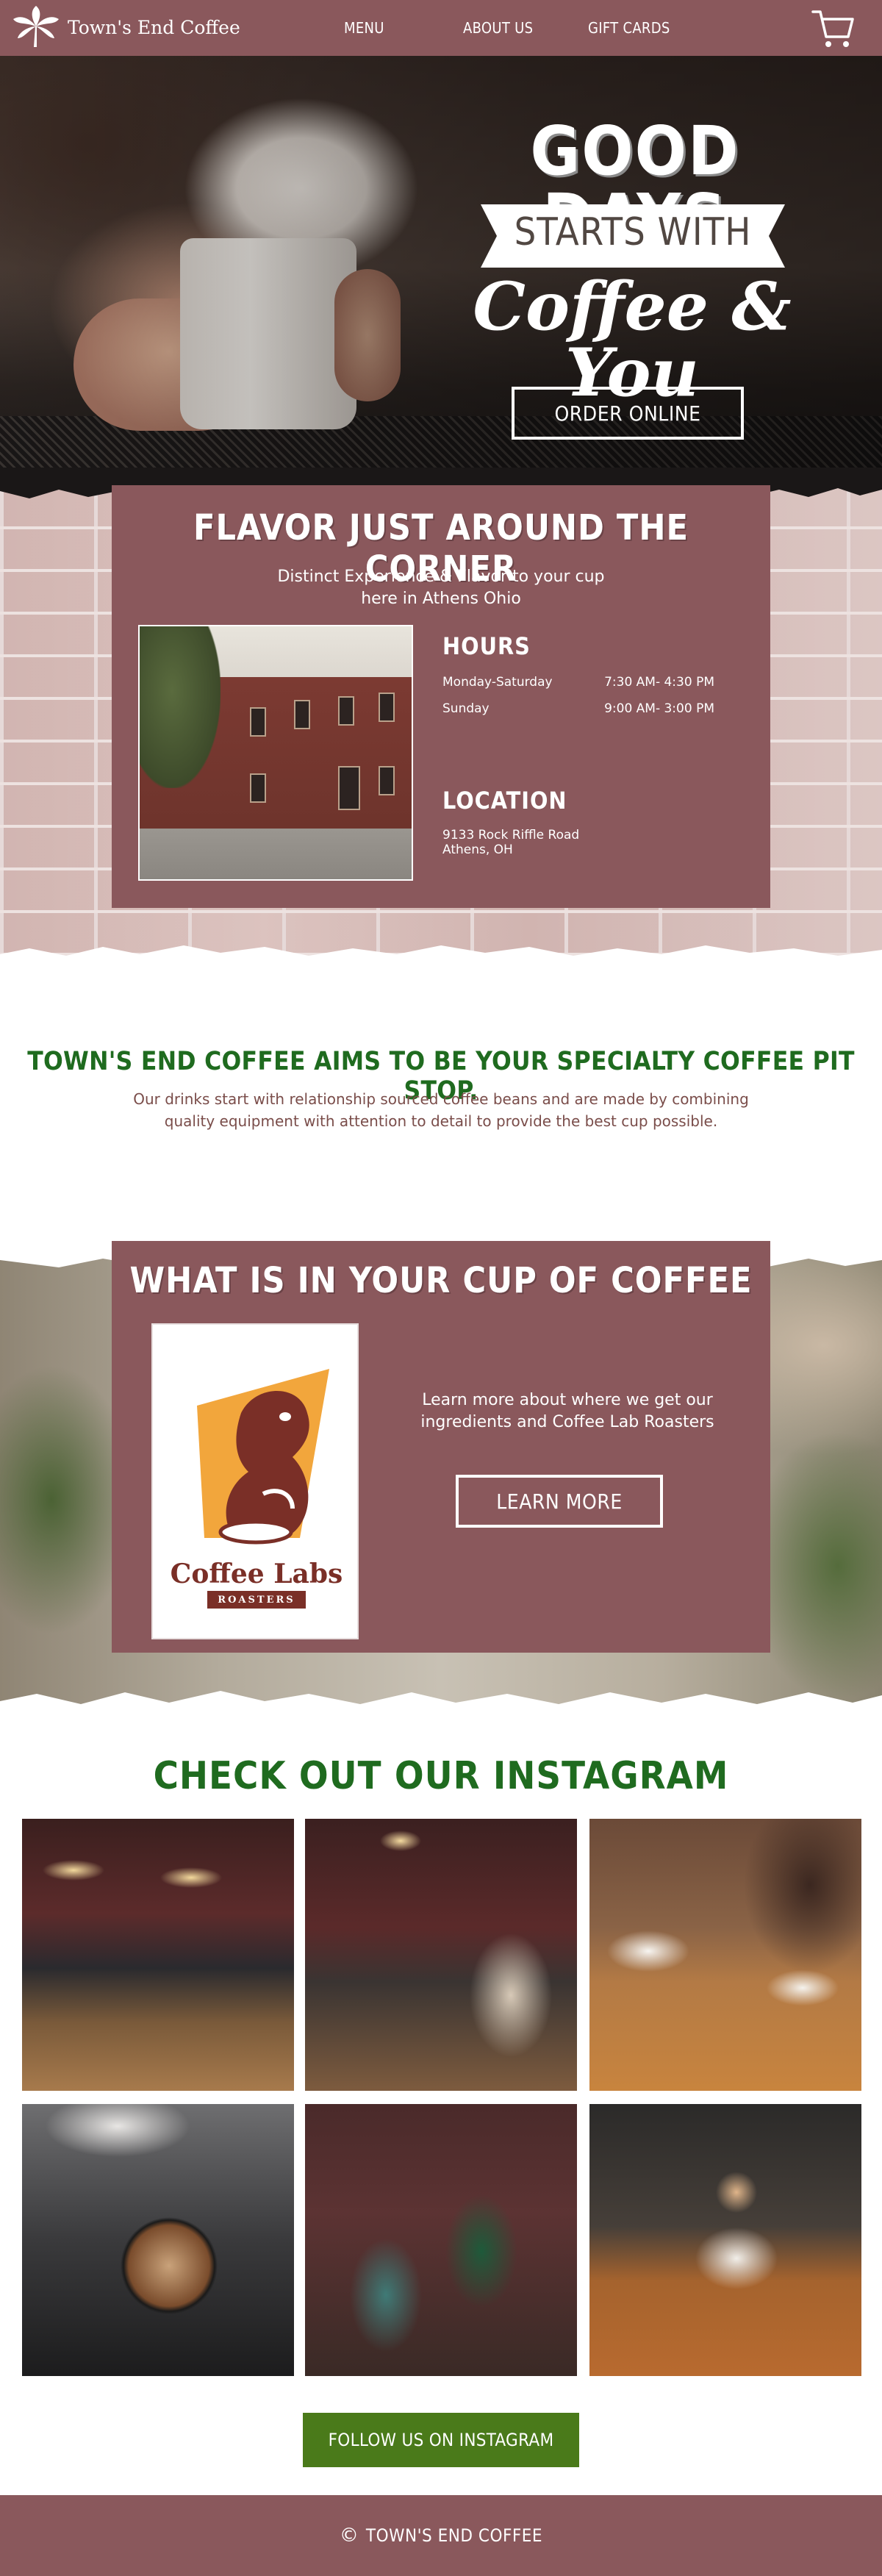 The height and width of the screenshot is (2576, 882). What do you see at coordinates (275, 753) in the screenshot?
I see `building-photo` at bounding box center [275, 753].